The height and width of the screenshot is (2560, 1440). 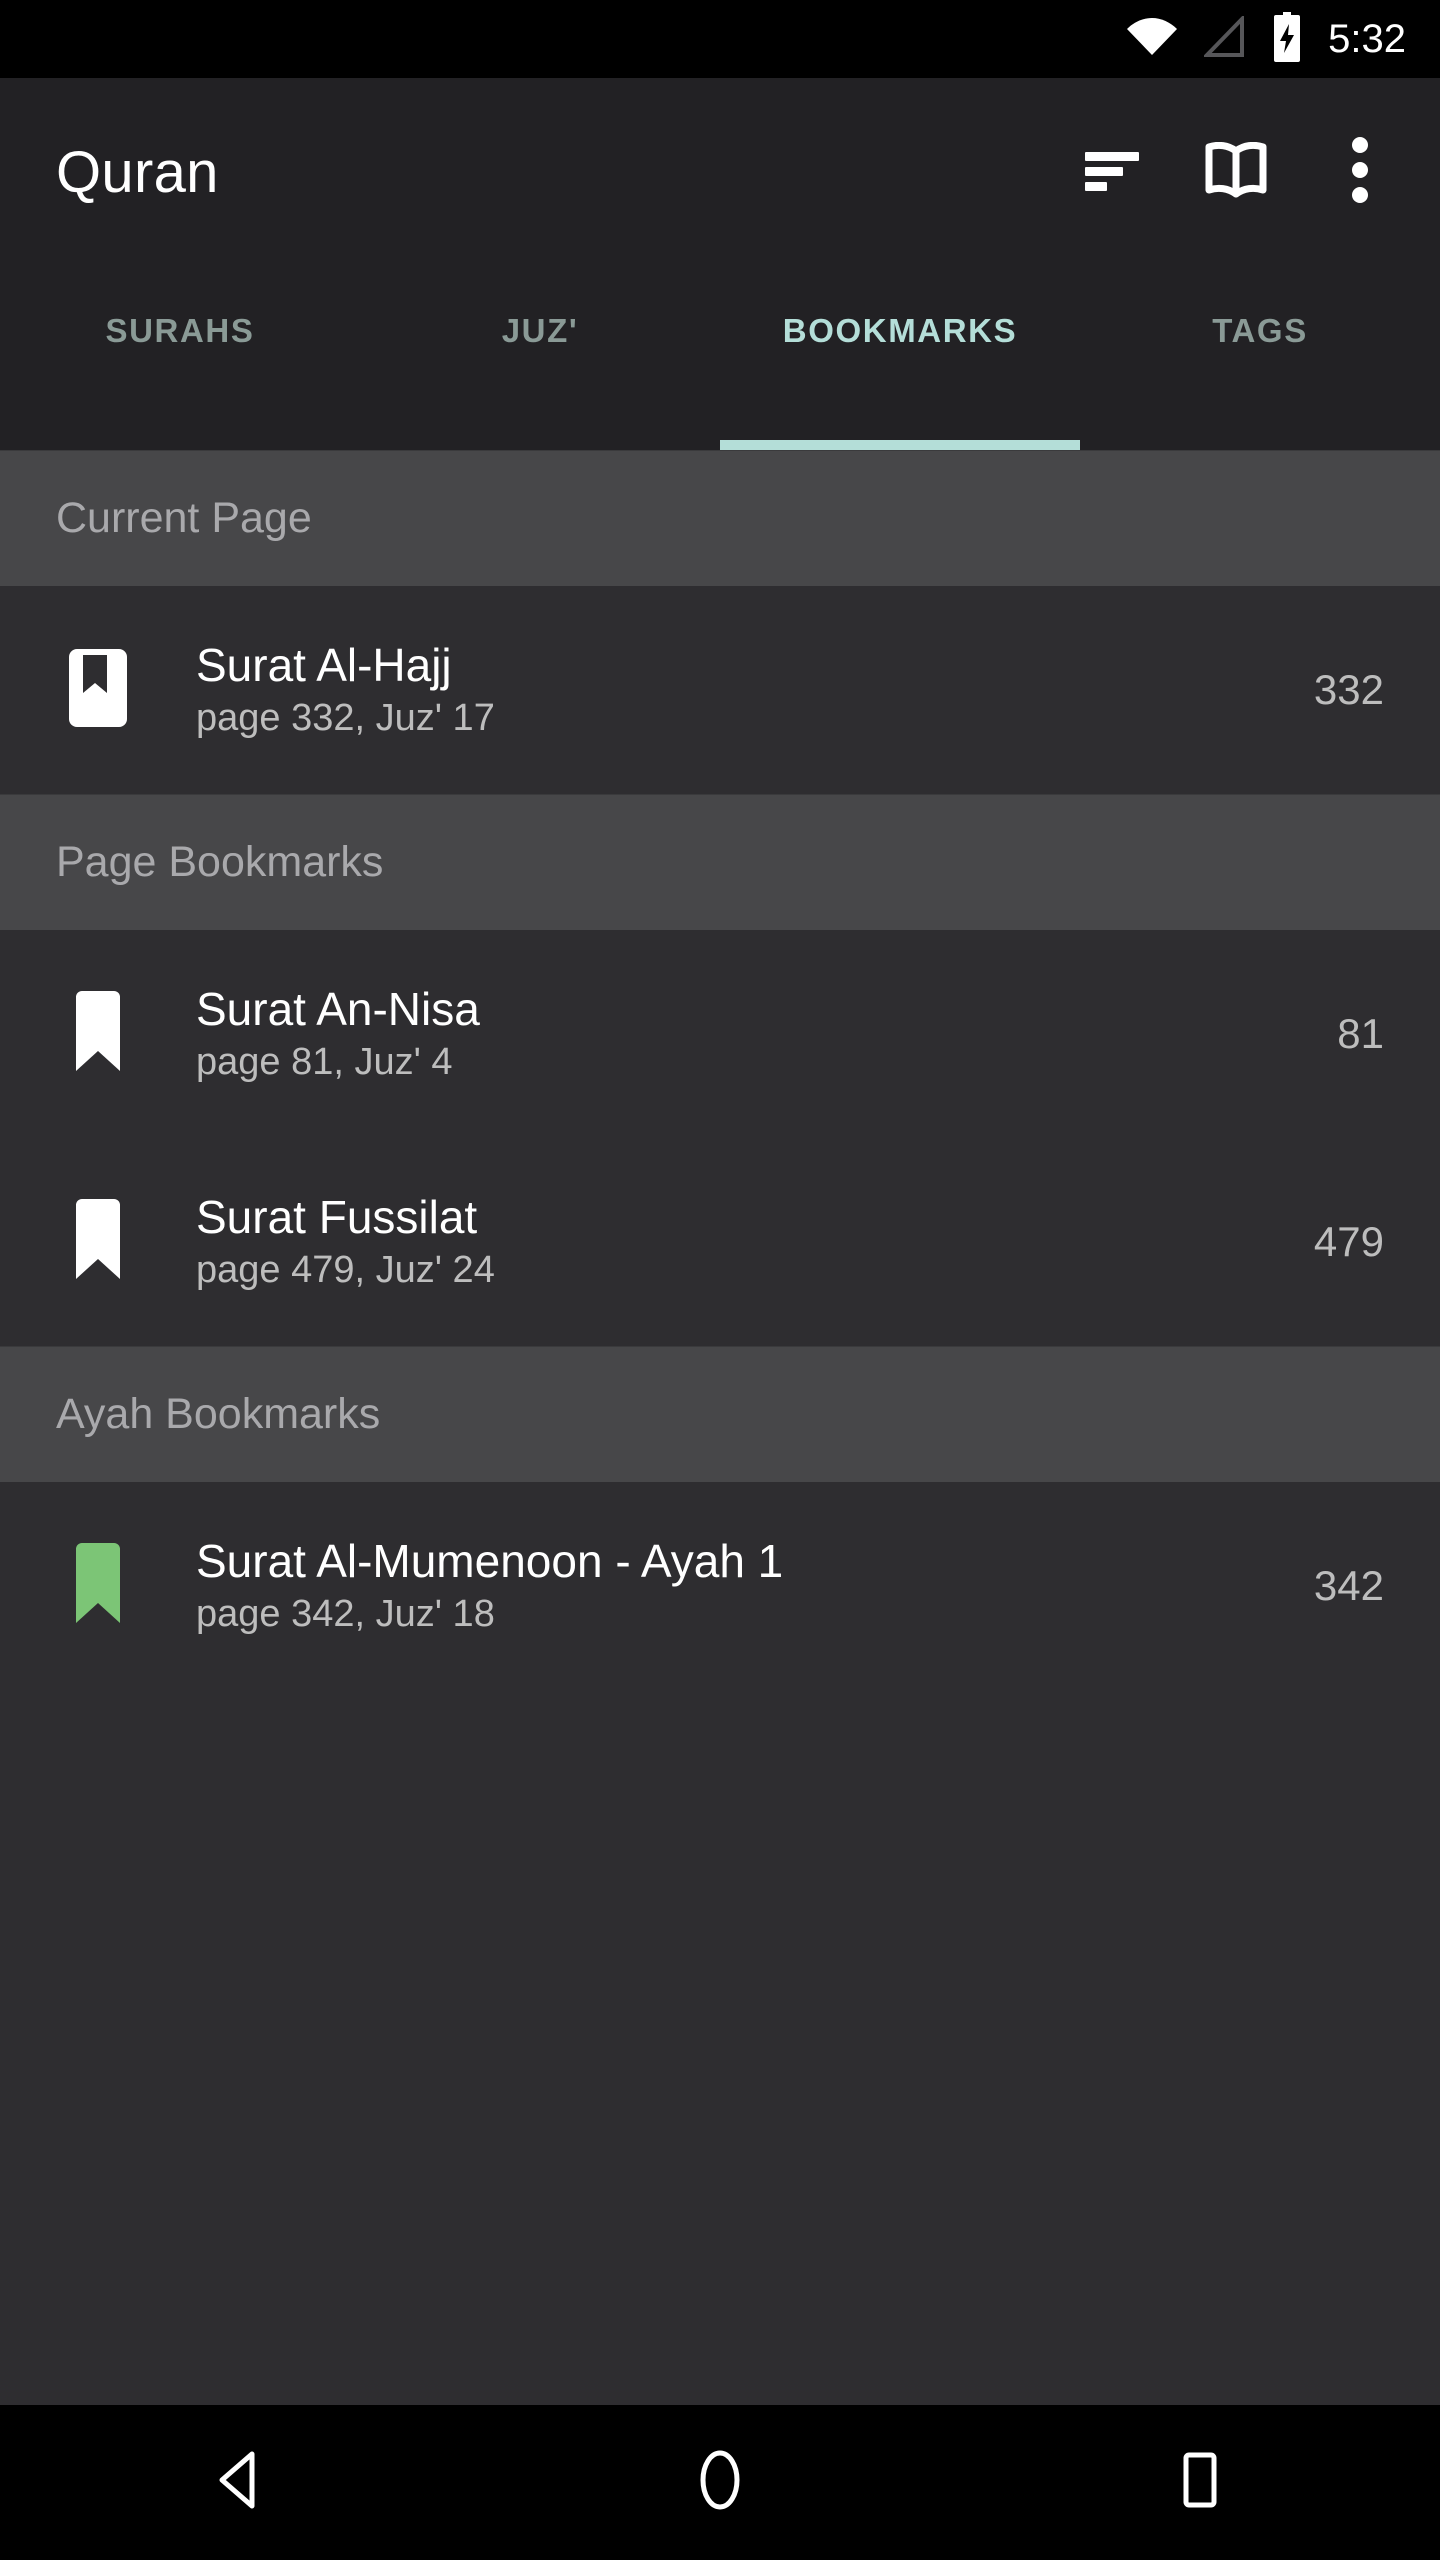 I want to click on list-item: Surat An-Nisa page 81, Juz' 4 81, so click(x=720, y=1034).